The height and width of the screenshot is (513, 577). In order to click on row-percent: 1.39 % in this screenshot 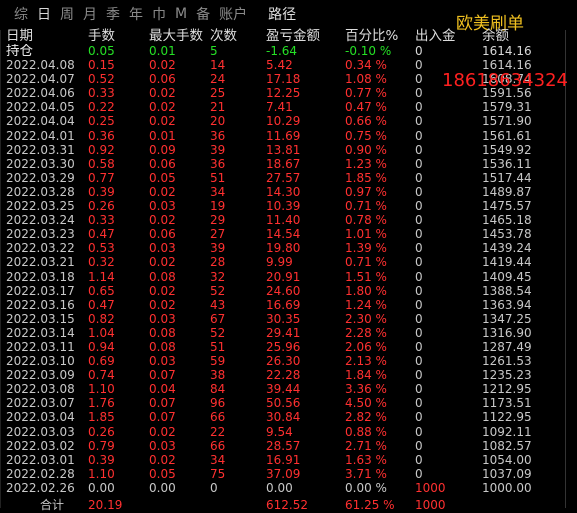, I will do `click(366, 248)`.